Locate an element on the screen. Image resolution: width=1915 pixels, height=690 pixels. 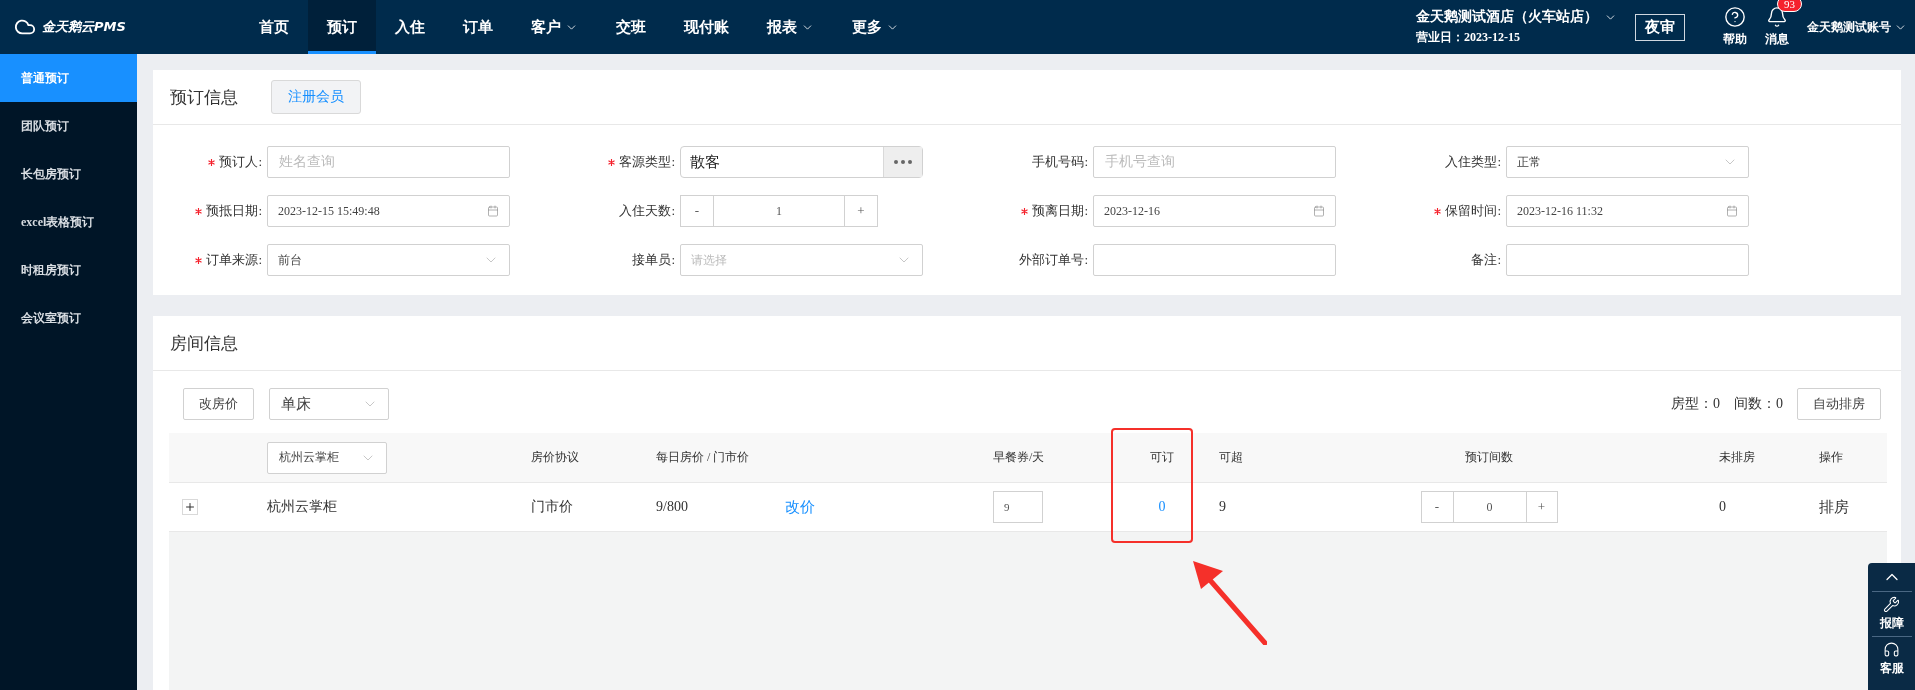
nav-tab: 现付账 is located at coordinates (706, 27).